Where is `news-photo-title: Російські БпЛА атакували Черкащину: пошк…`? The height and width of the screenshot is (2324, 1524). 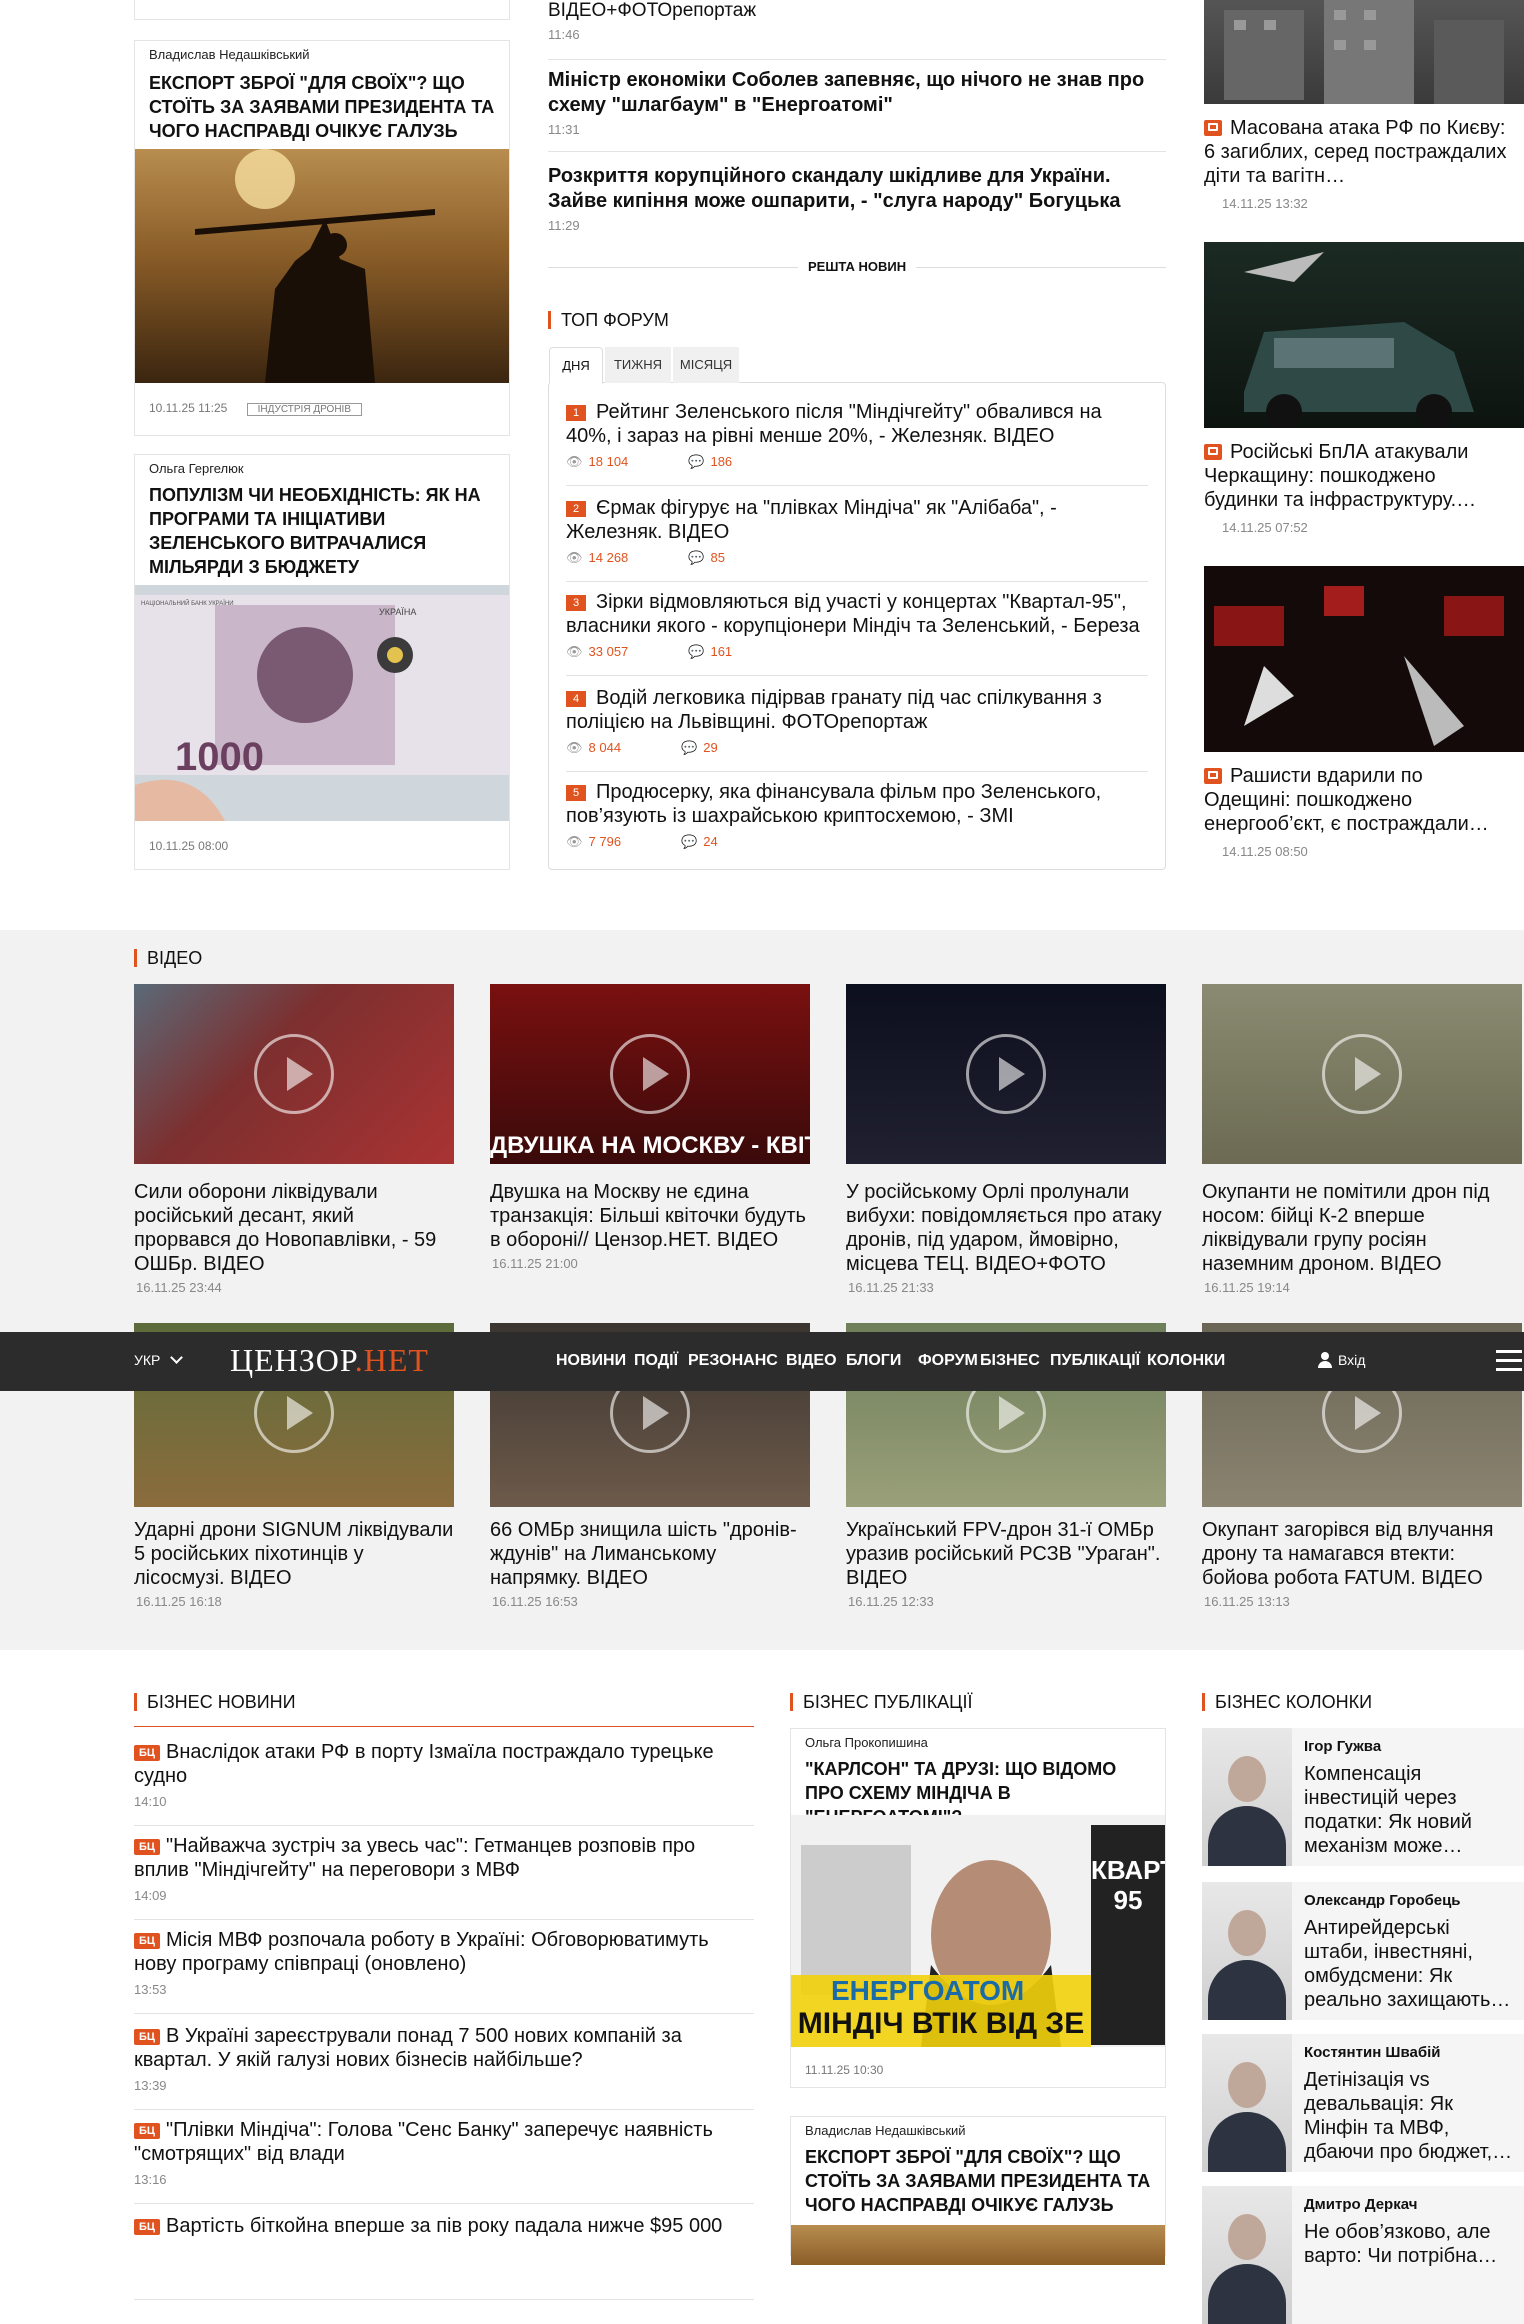 news-photo-title: Російські БпЛА атакували Черкащину: пошк… is located at coordinates (1359, 476).